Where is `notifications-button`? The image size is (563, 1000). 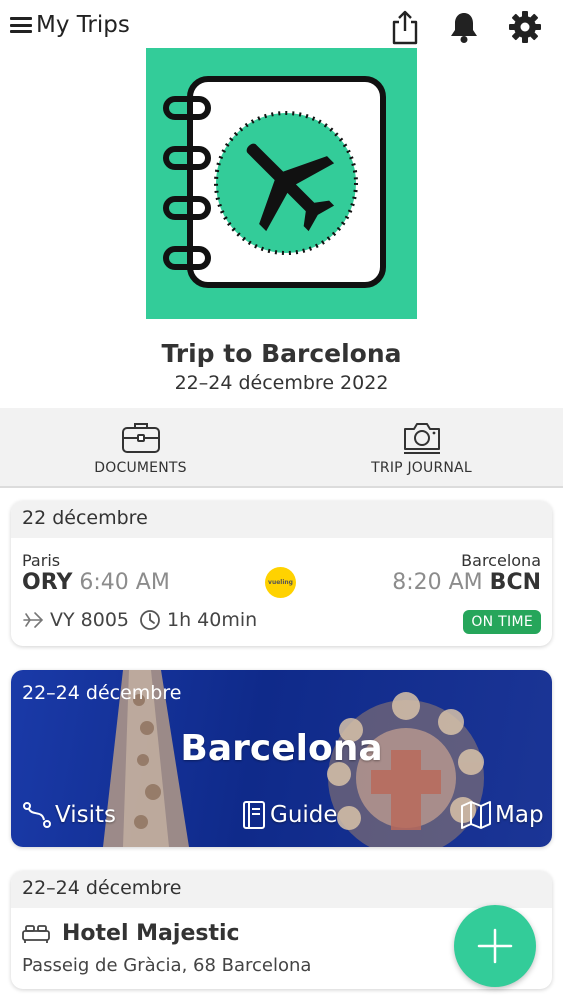 notifications-button is located at coordinates (464, 27).